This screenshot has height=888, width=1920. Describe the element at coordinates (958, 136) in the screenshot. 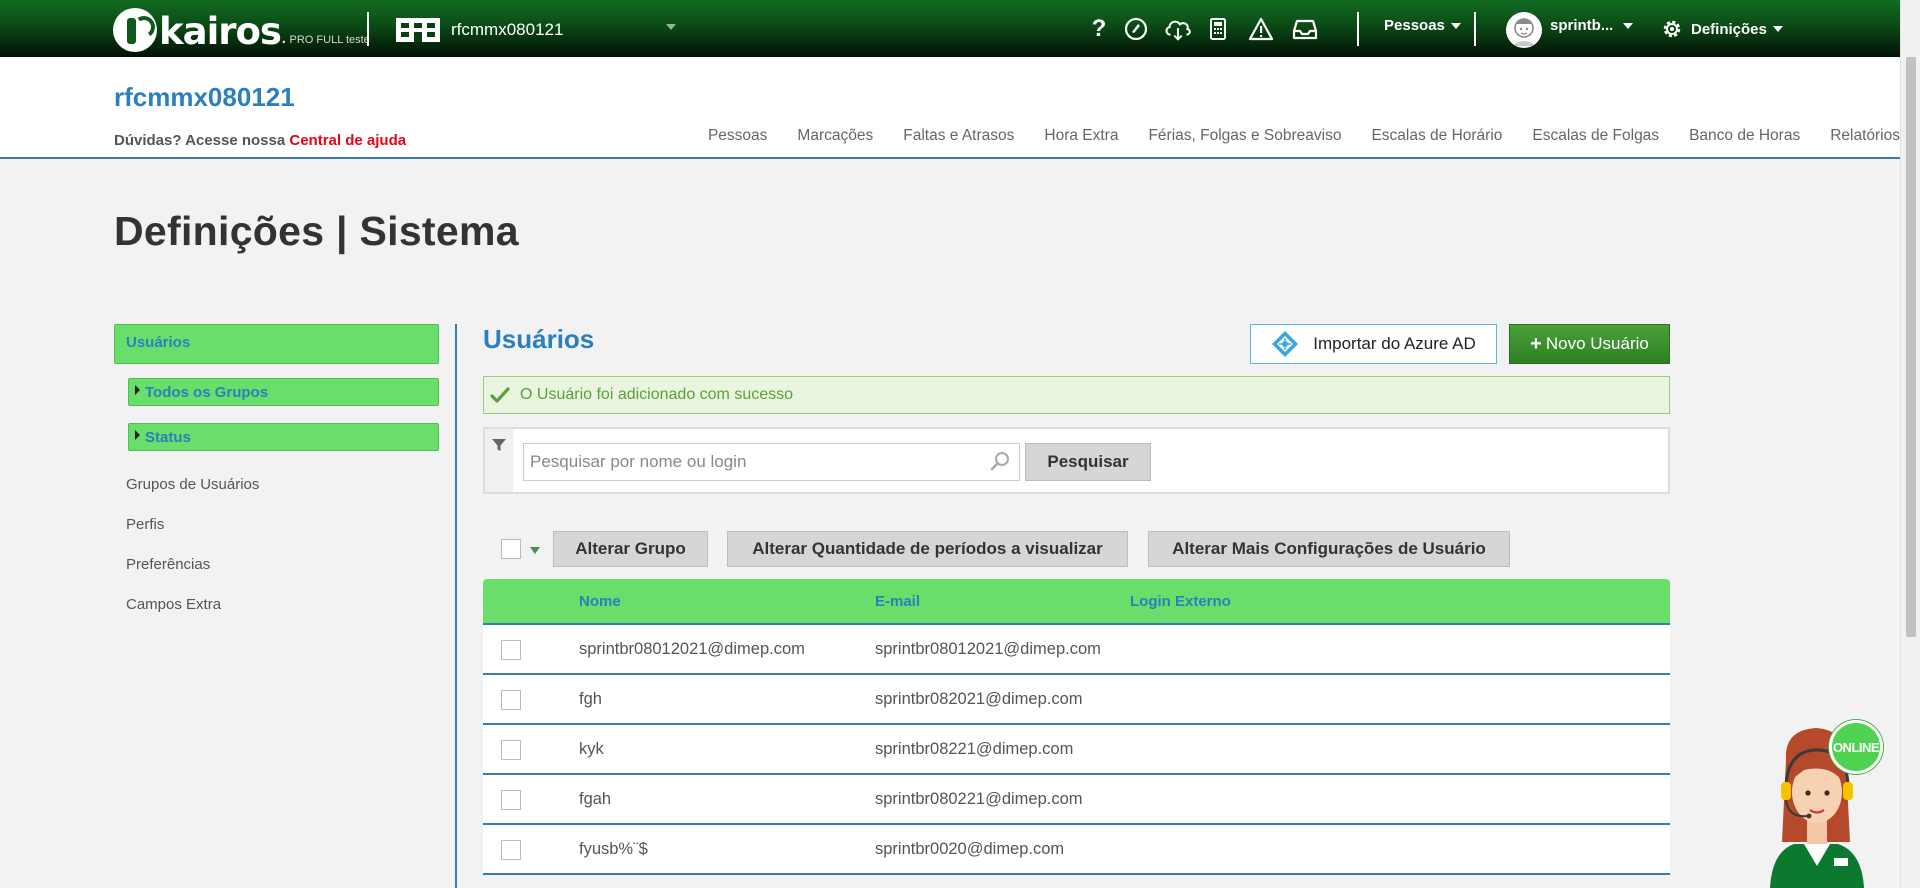

I see `nav-faltas-atrasos: Faltas e Atrasos` at that location.